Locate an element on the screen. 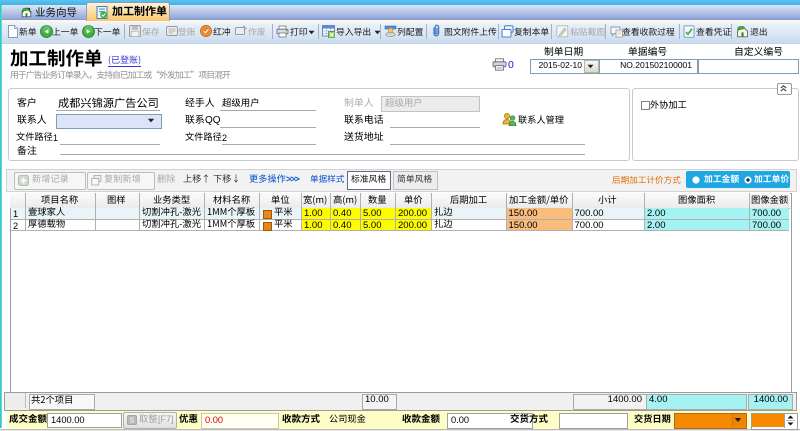 This screenshot has height=431, width=800. svg-text: S is located at coordinates (132, 420).